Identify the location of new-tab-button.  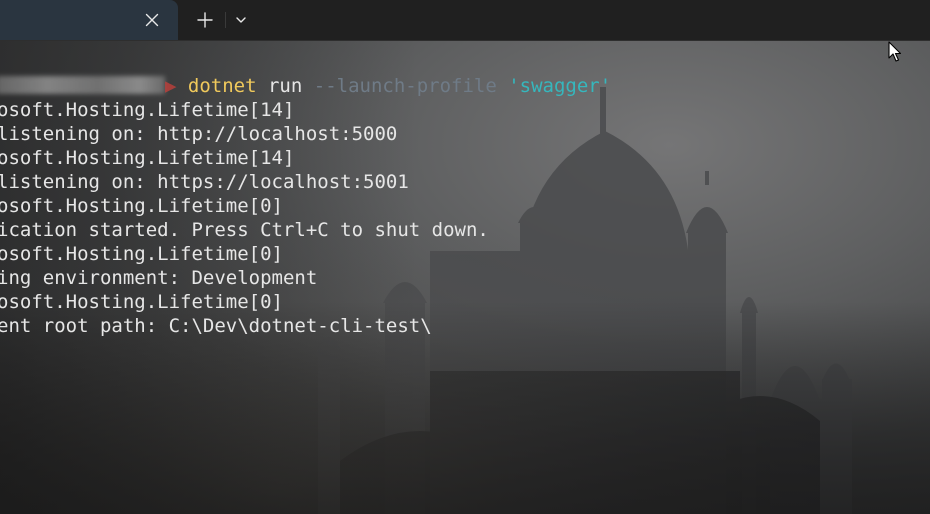
(205, 20).